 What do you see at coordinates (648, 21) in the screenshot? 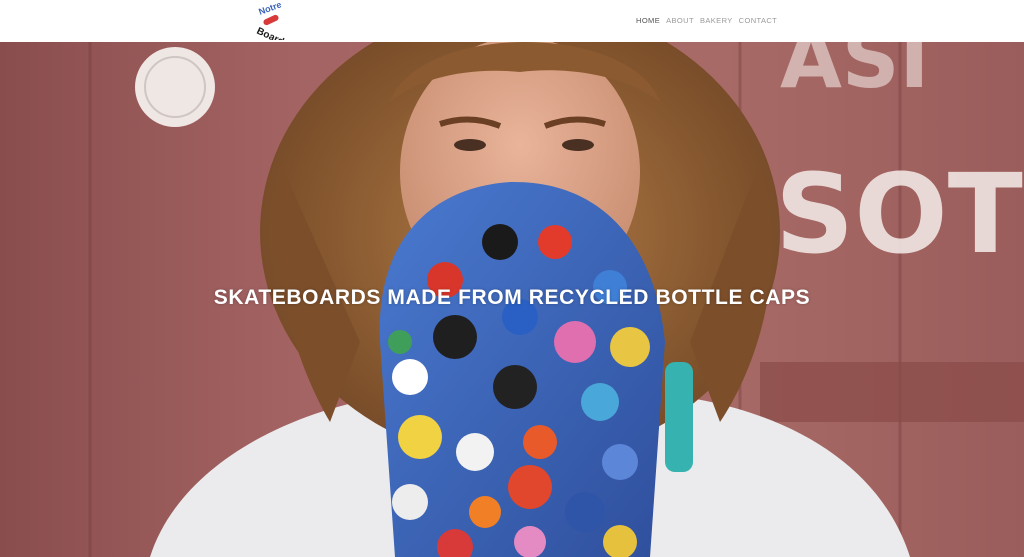
I see `nav-home: HOME` at bounding box center [648, 21].